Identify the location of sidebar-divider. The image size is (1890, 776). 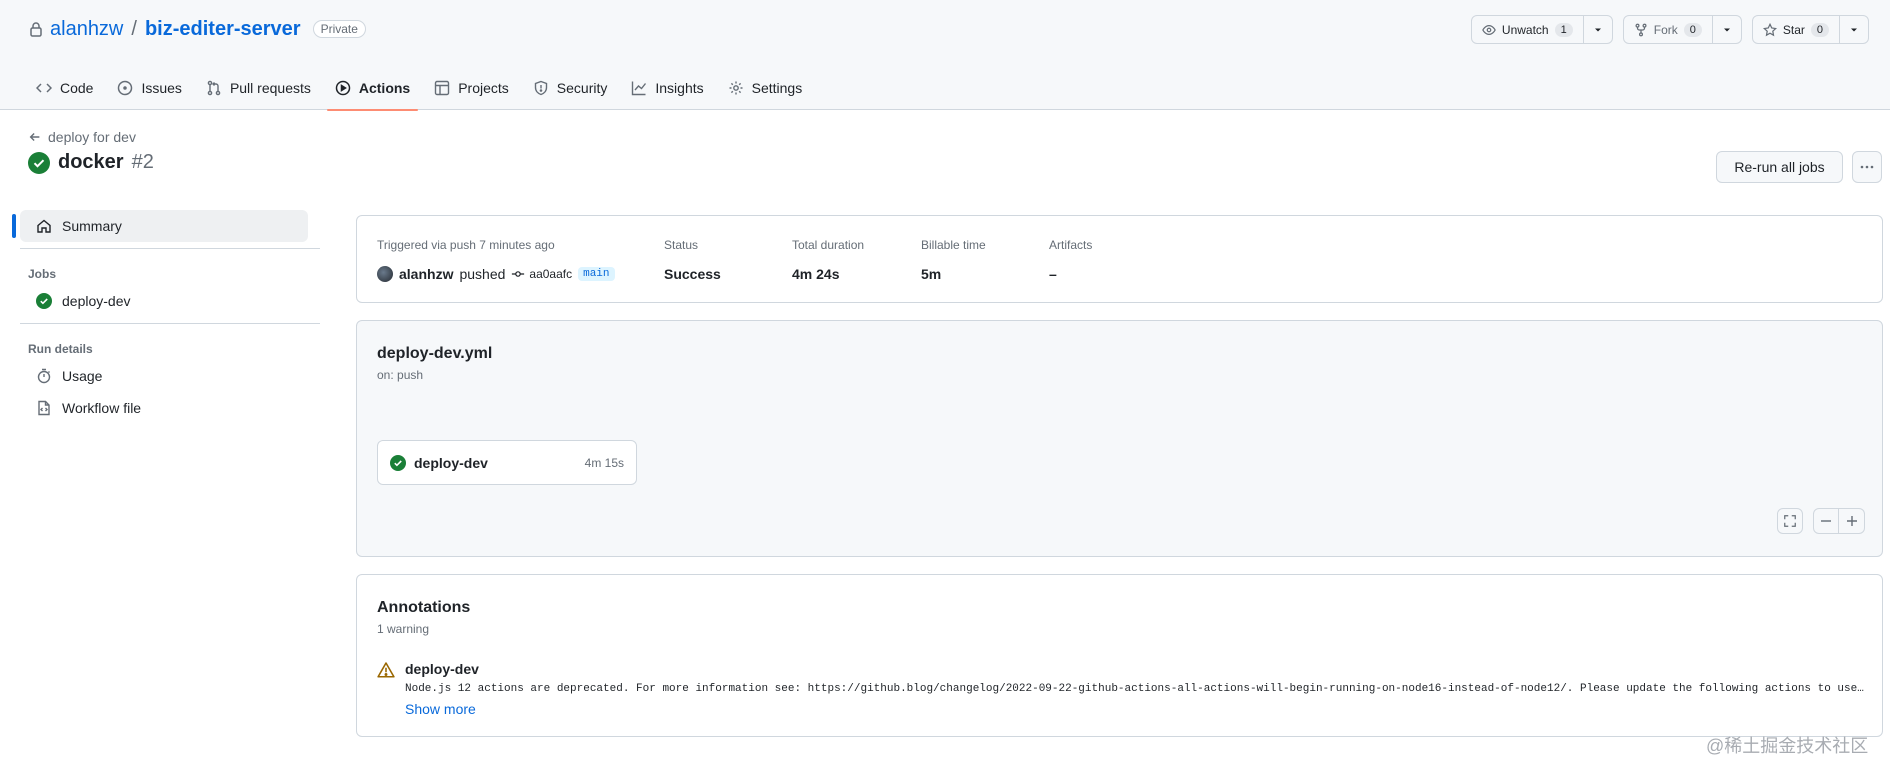
(170, 323).